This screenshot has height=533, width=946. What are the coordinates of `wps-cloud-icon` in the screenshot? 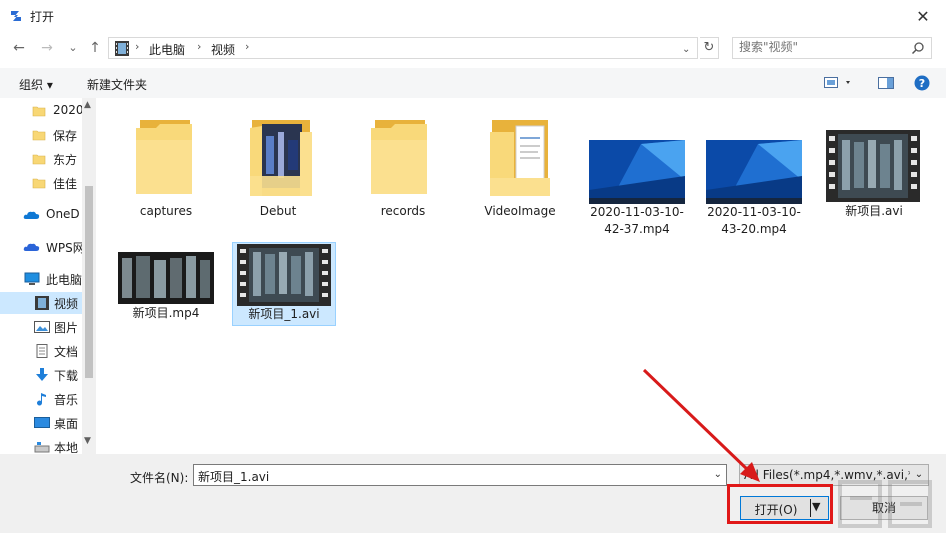 It's located at (31, 247).